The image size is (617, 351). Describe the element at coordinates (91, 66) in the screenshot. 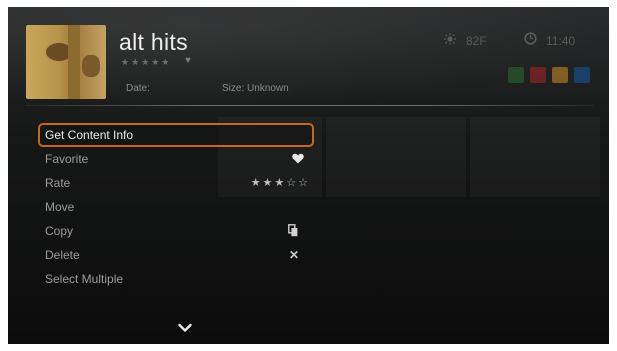

I see `album-art-shape` at that location.